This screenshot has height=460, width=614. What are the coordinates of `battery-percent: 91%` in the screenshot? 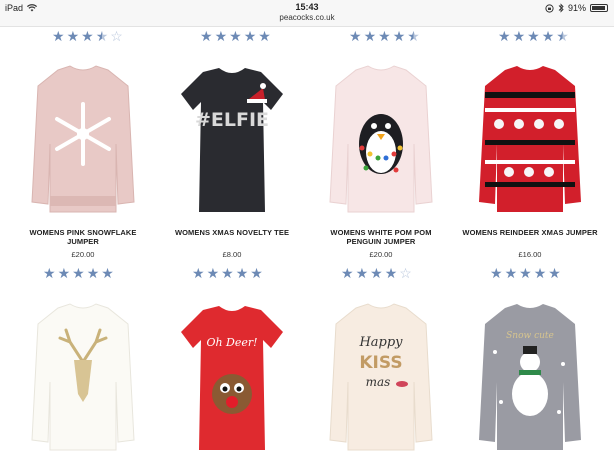 It's located at (576, 8).